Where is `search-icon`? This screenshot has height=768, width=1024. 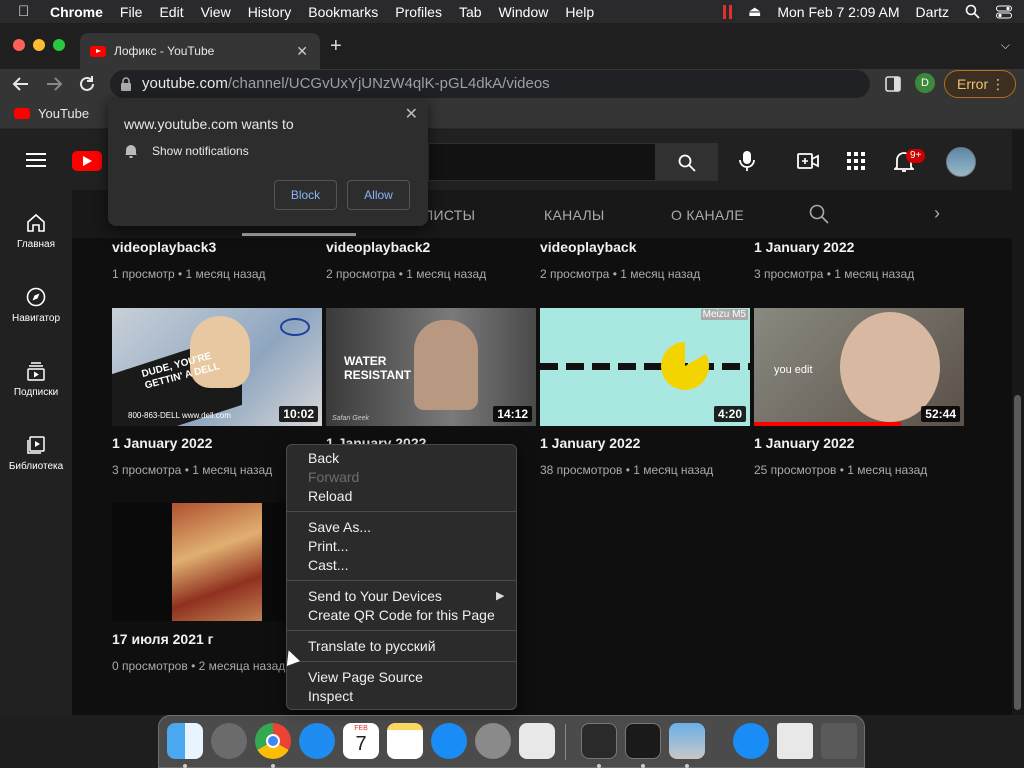 search-icon is located at coordinates (687, 163).